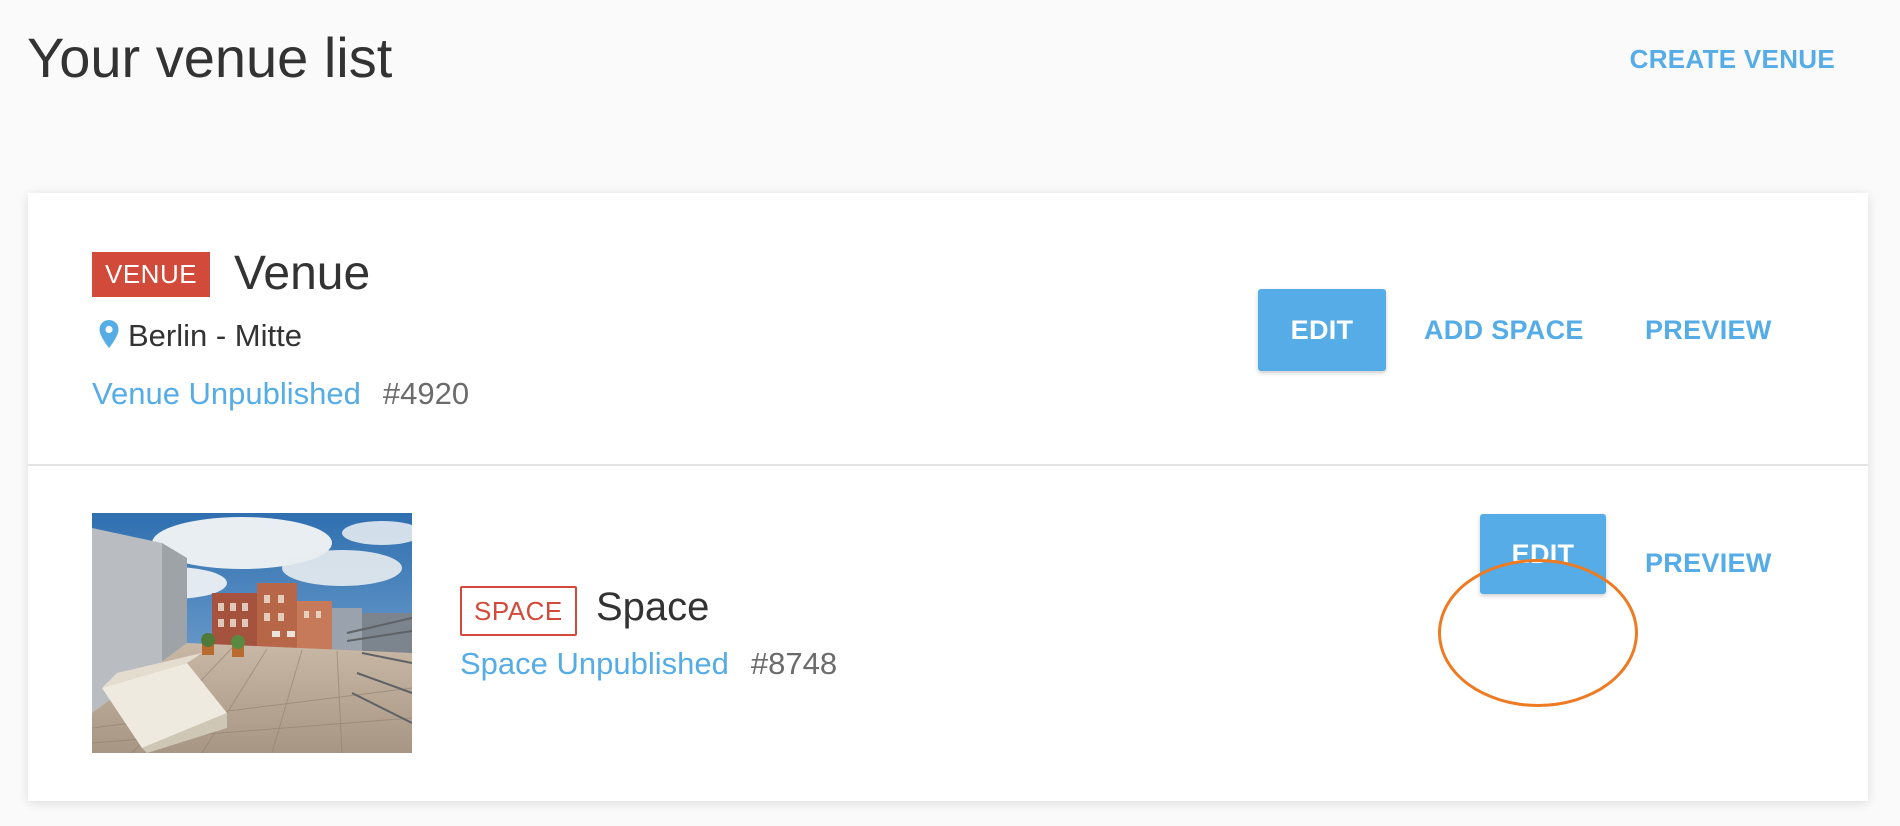 The height and width of the screenshot is (826, 1900). I want to click on space-status-line: Space Unpublished #8748, so click(648, 664).